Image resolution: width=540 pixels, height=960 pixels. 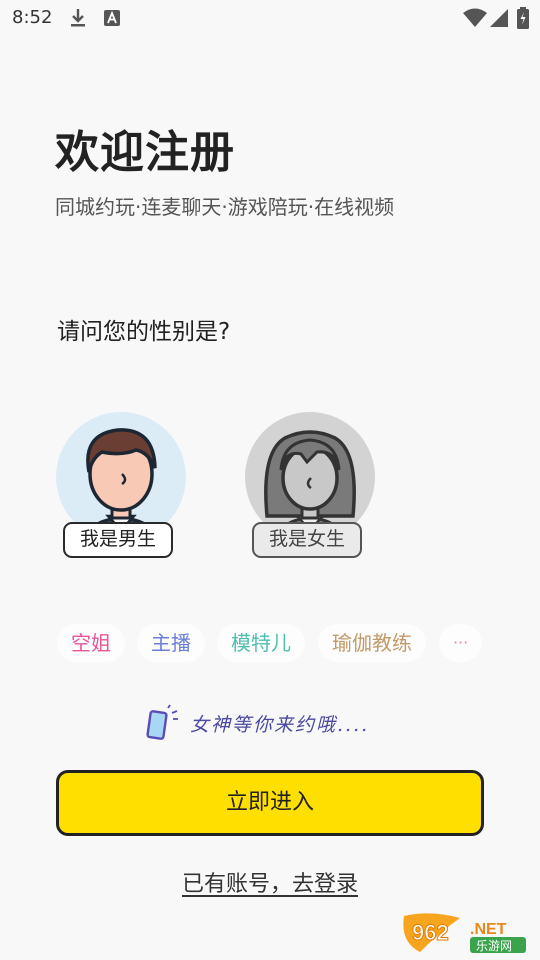 I want to click on login-link-row: 已有账号，去登录, so click(x=270, y=882).